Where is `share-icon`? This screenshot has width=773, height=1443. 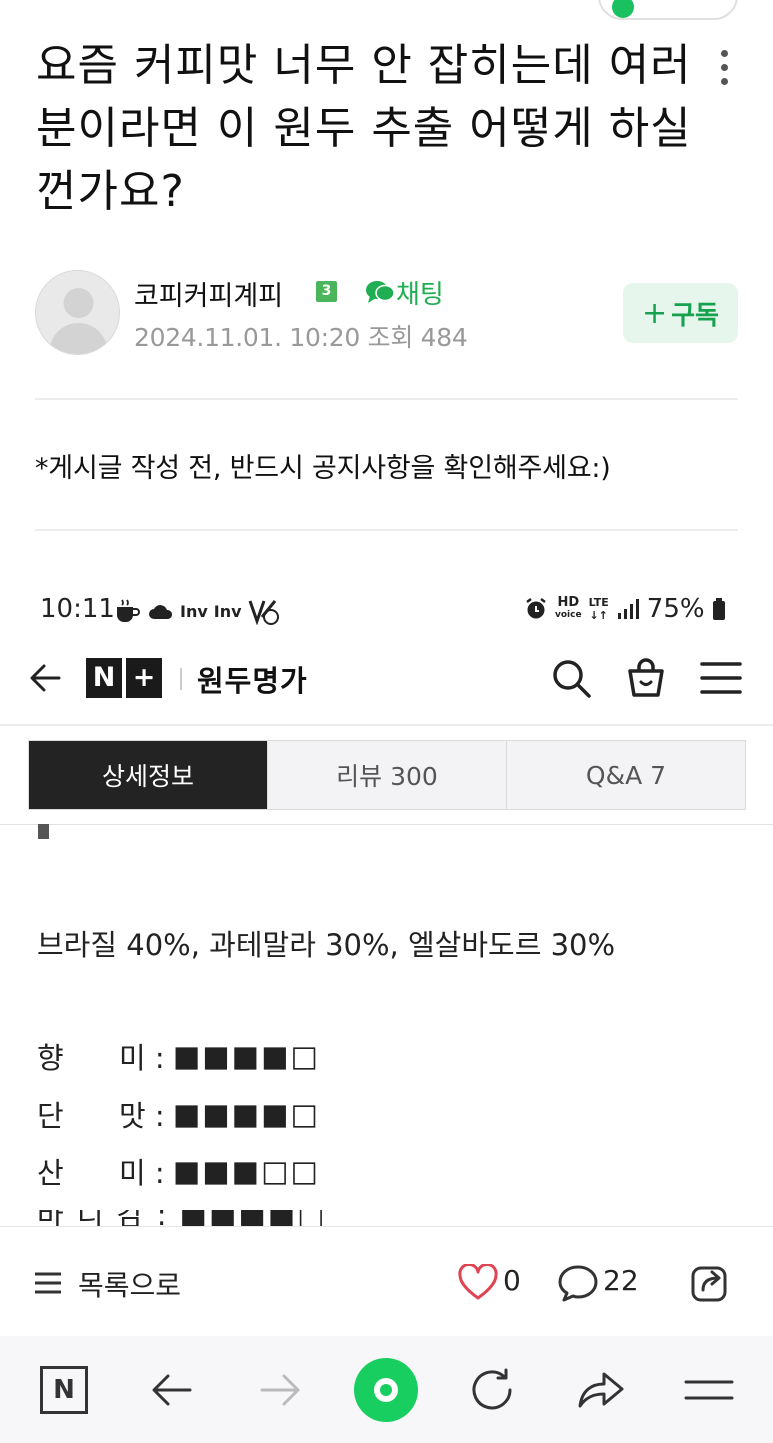
share-icon is located at coordinates (711, 1283).